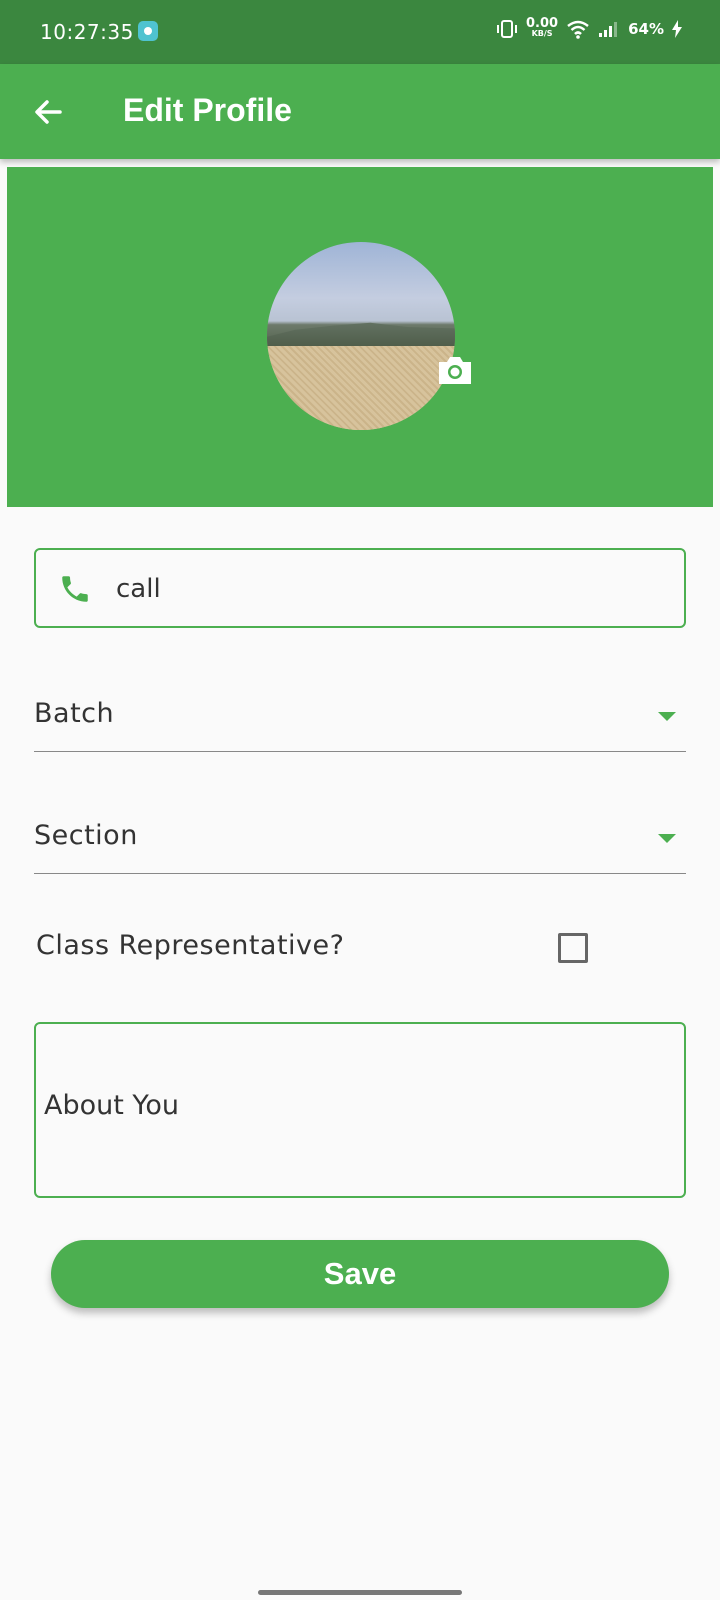 Image resolution: width=720 pixels, height=1600 pixels. I want to click on status-time: 10:27:35, so click(87, 32).